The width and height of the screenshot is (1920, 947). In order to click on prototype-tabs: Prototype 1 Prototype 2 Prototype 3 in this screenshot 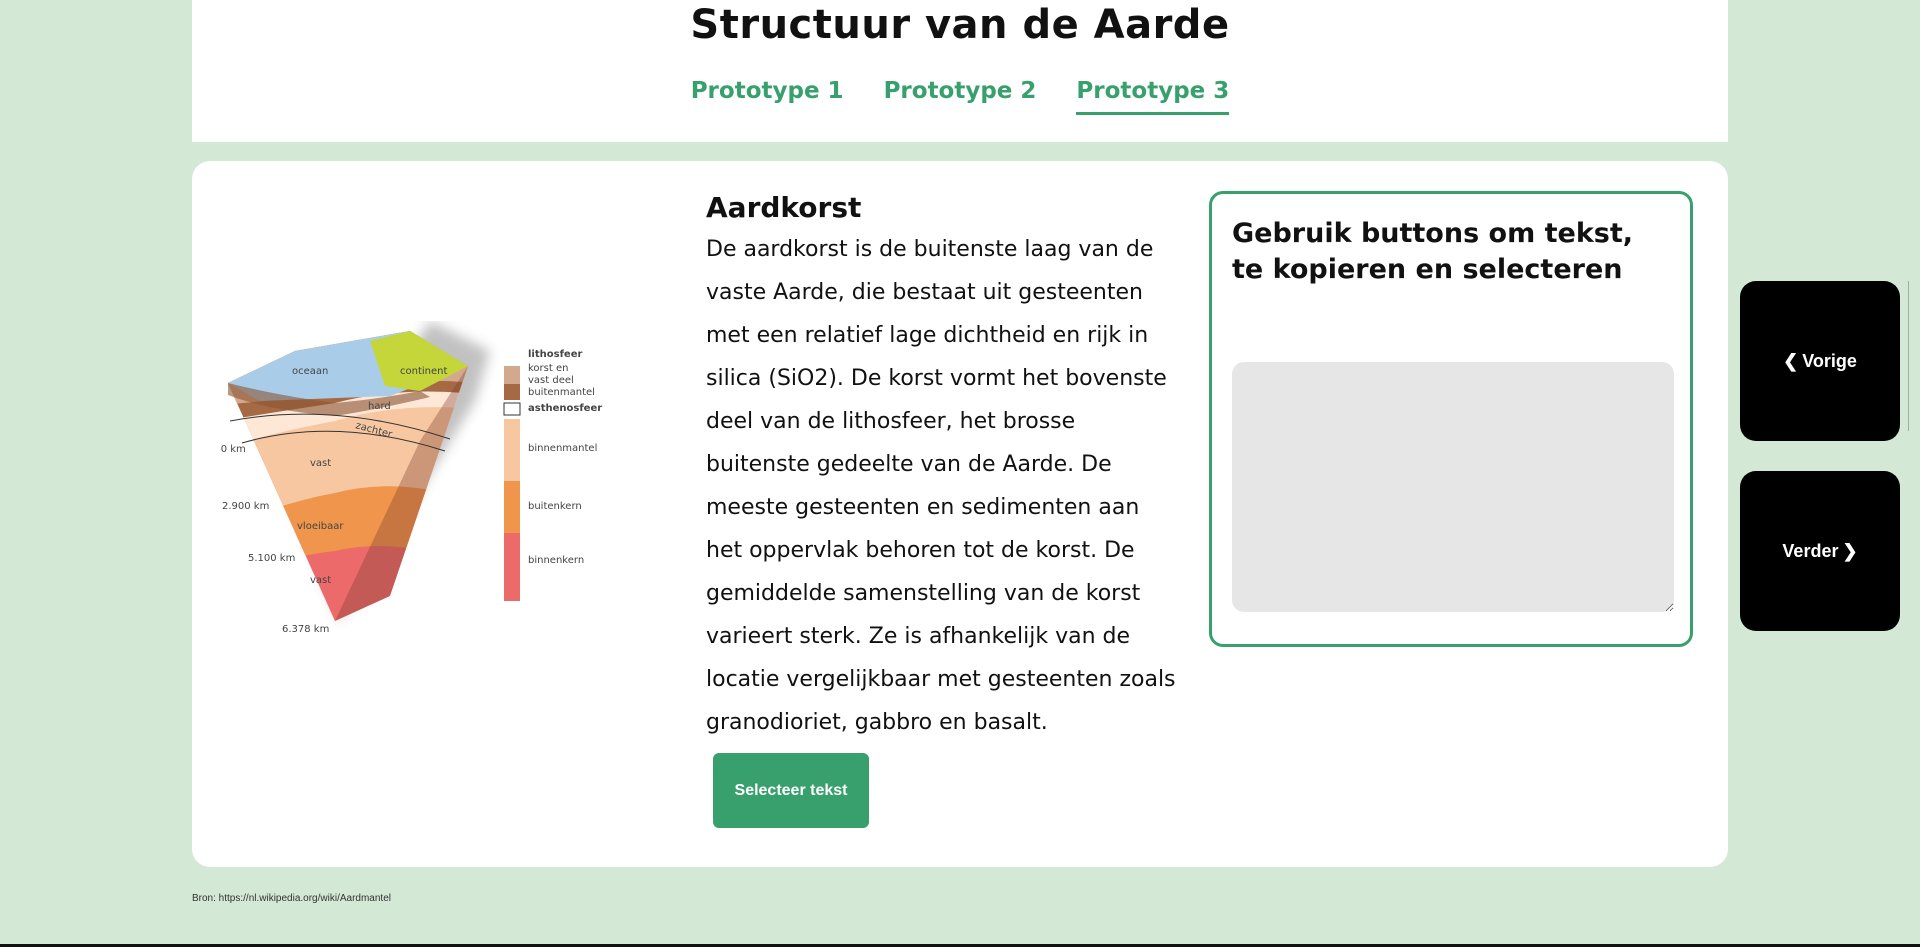, I will do `click(960, 96)`.